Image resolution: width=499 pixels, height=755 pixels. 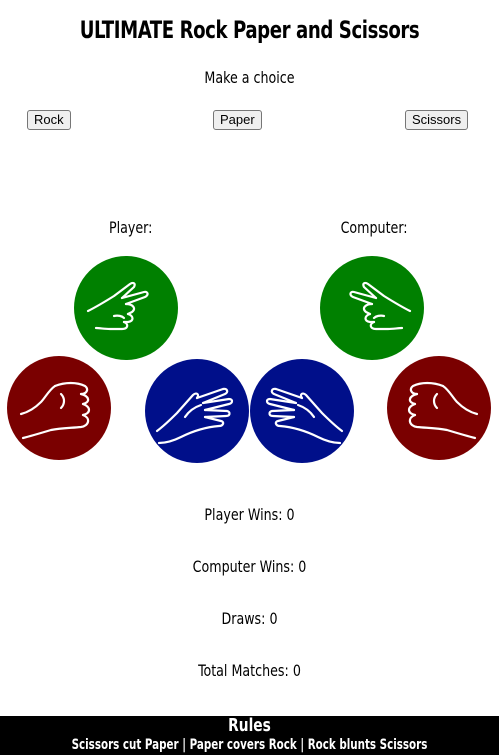 What do you see at coordinates (130, 227) in the screenshot?
I see `player-label: Player:` at bounding box center [130, 227].